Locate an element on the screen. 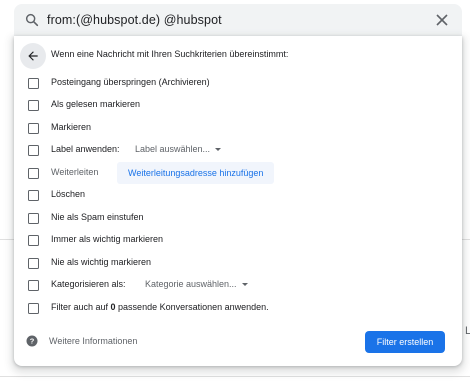 The height and width of the screenshot is (381, 470). apply-label-label: Label anwenden: is located at coordinates (85, 149).